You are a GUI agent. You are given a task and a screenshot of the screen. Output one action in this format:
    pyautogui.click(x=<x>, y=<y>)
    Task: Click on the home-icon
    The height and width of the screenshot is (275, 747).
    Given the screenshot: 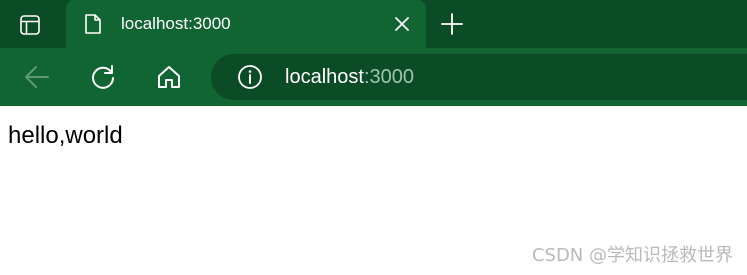 What is the action you would take?
    pyautogui.click(x=169, y=77)
    